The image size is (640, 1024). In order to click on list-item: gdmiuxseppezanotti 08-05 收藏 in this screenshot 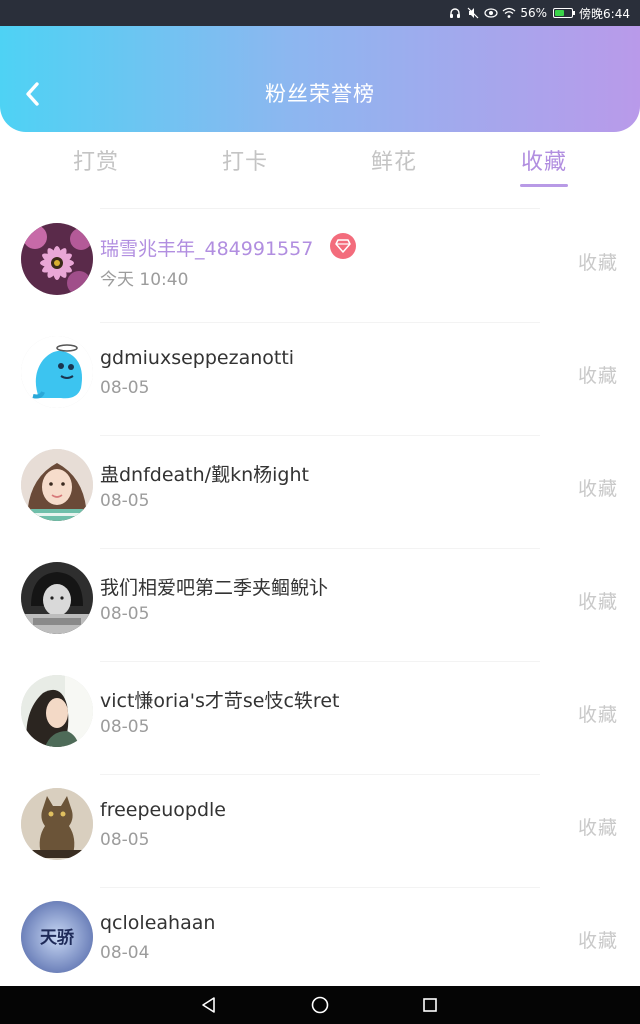, I will do `click(320, 379)`.